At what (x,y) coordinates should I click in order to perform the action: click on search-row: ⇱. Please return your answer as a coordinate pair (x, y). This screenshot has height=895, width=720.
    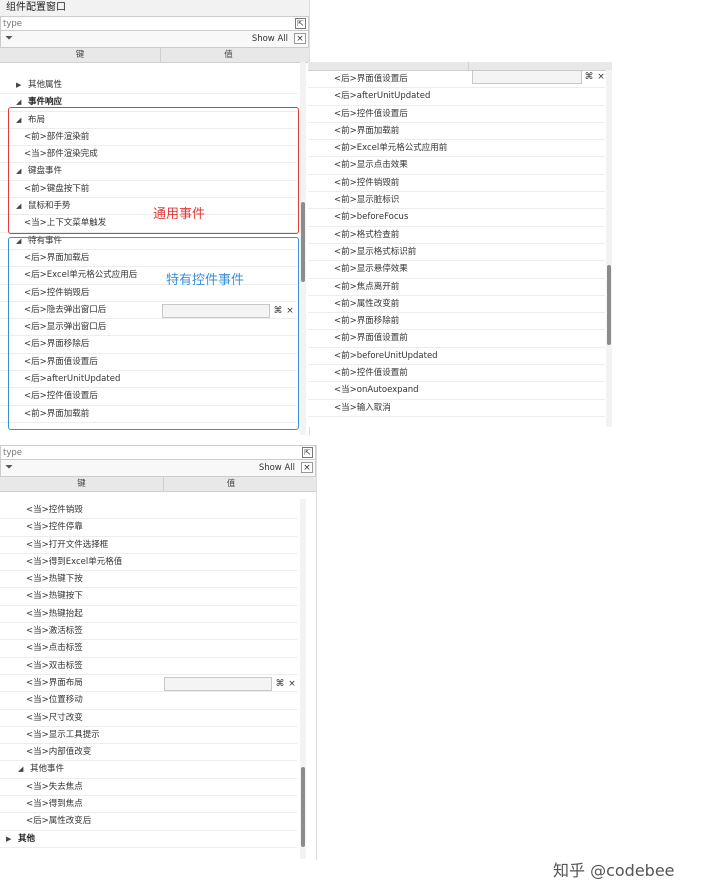
    Looking at the image, I should click on (154, 23).